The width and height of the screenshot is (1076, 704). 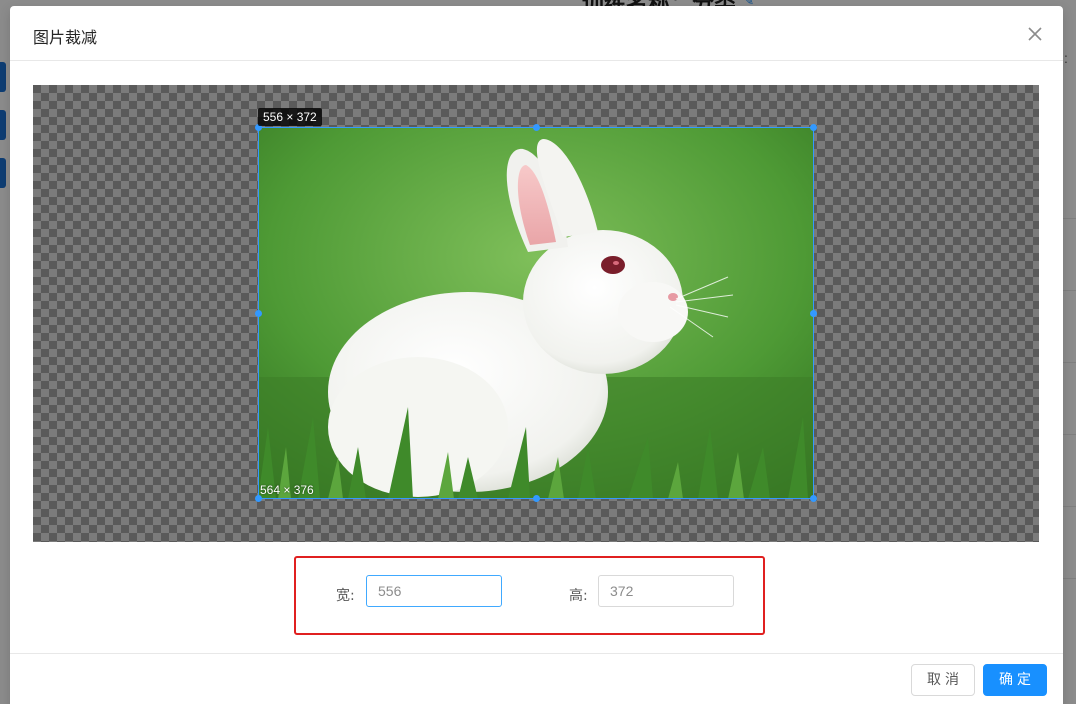 I want to click on cancel-button: 取消, so click(x=943, y=680).